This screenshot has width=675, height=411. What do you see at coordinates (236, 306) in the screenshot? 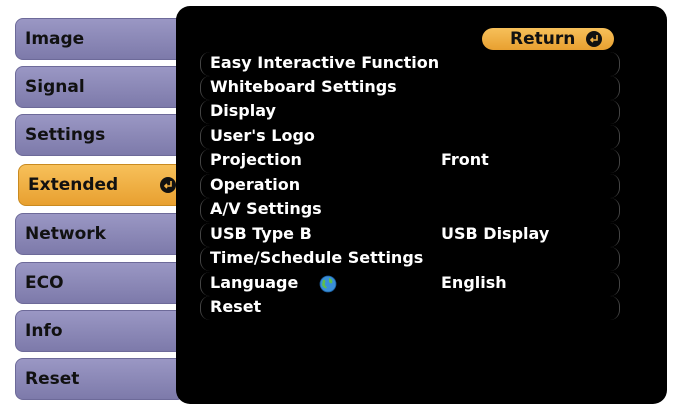
I see `item-label: Reset` at bounding box center [236, 306].